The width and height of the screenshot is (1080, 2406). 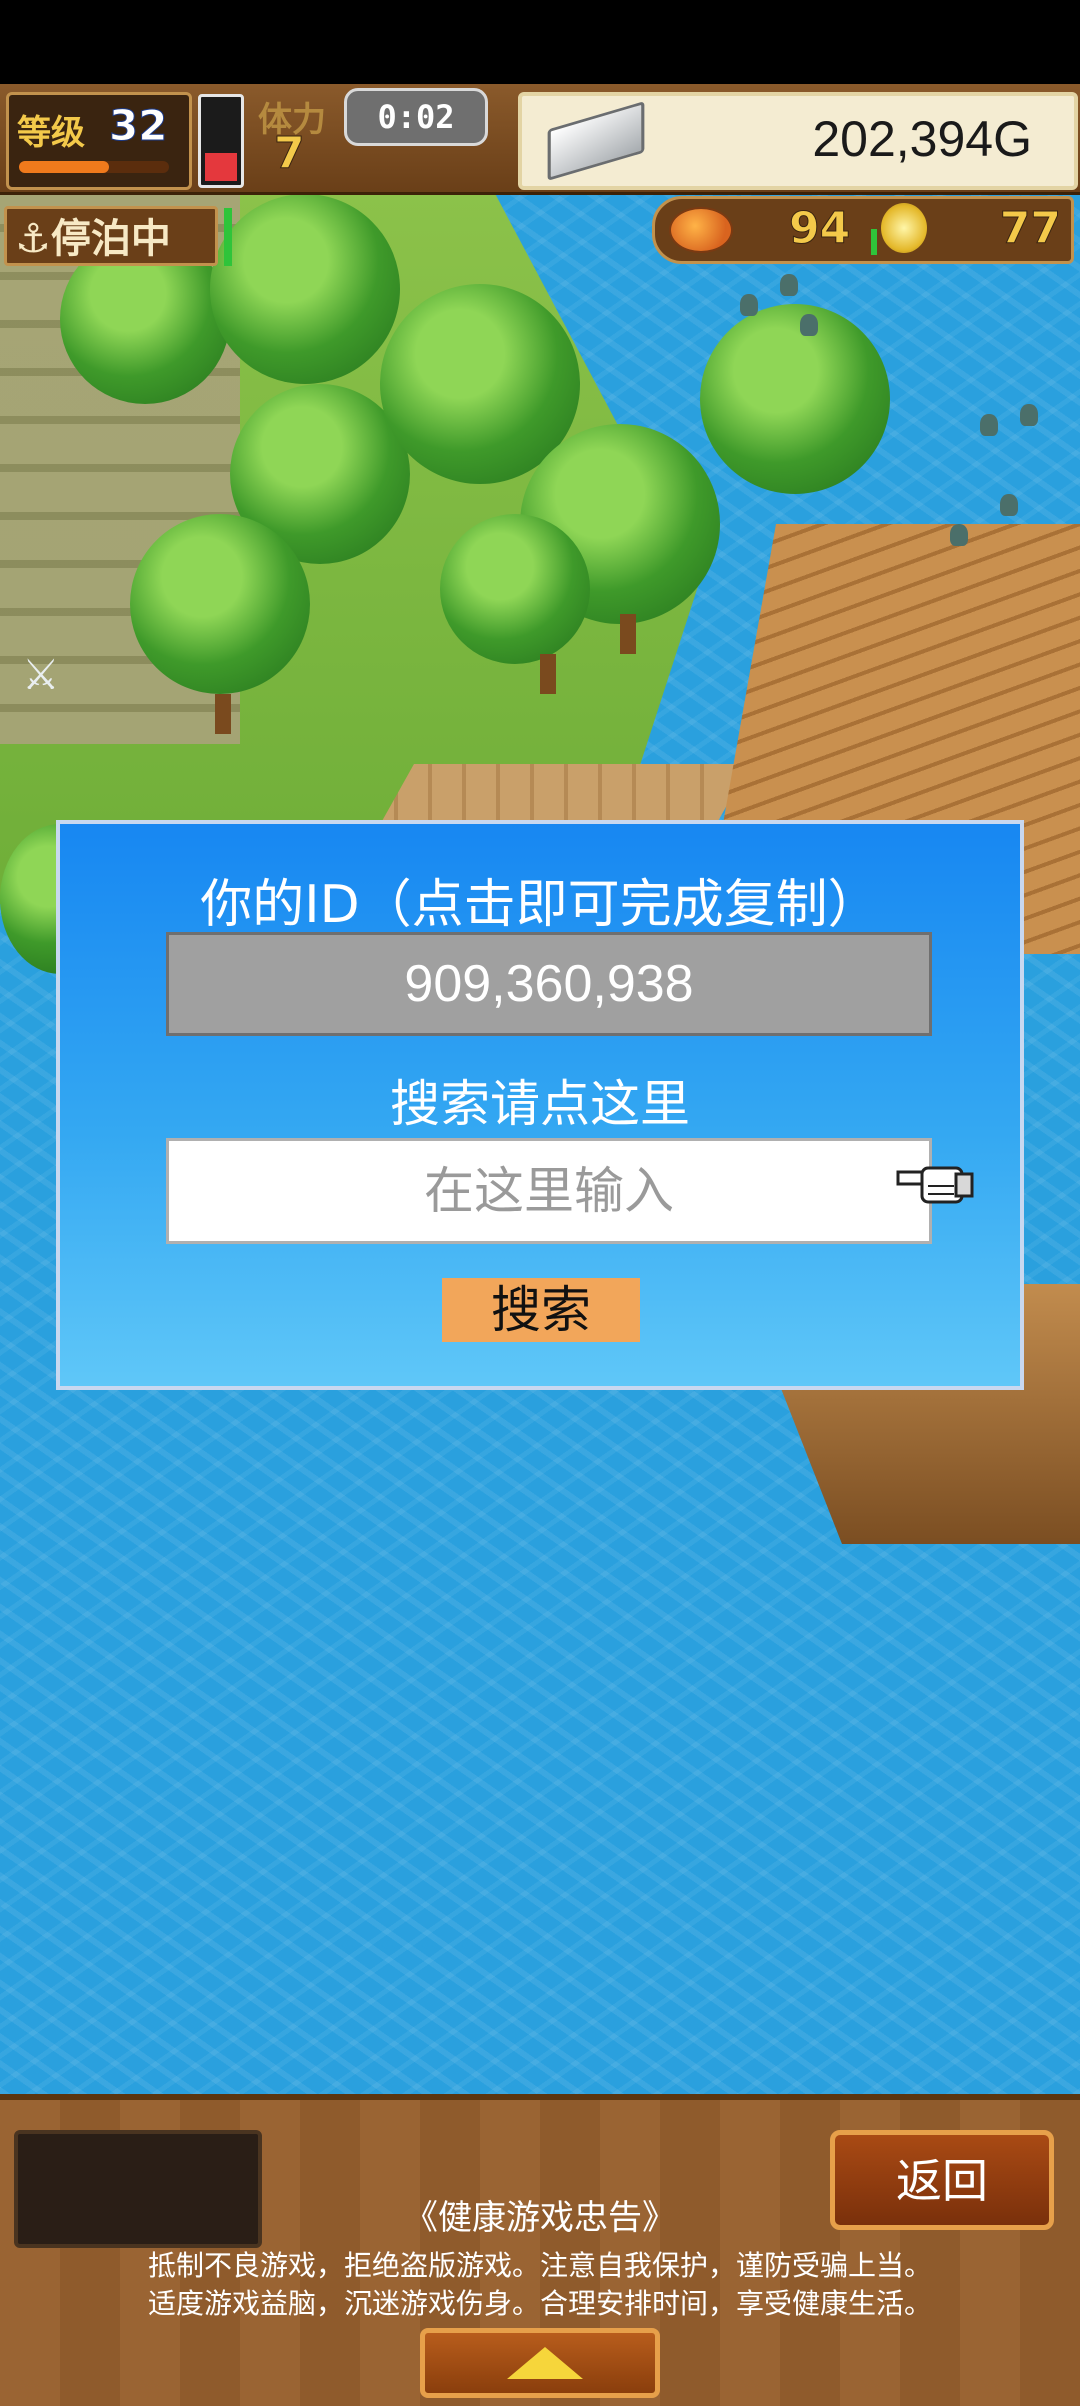 I want to click on status-indicator, so click(x=228, y=237).